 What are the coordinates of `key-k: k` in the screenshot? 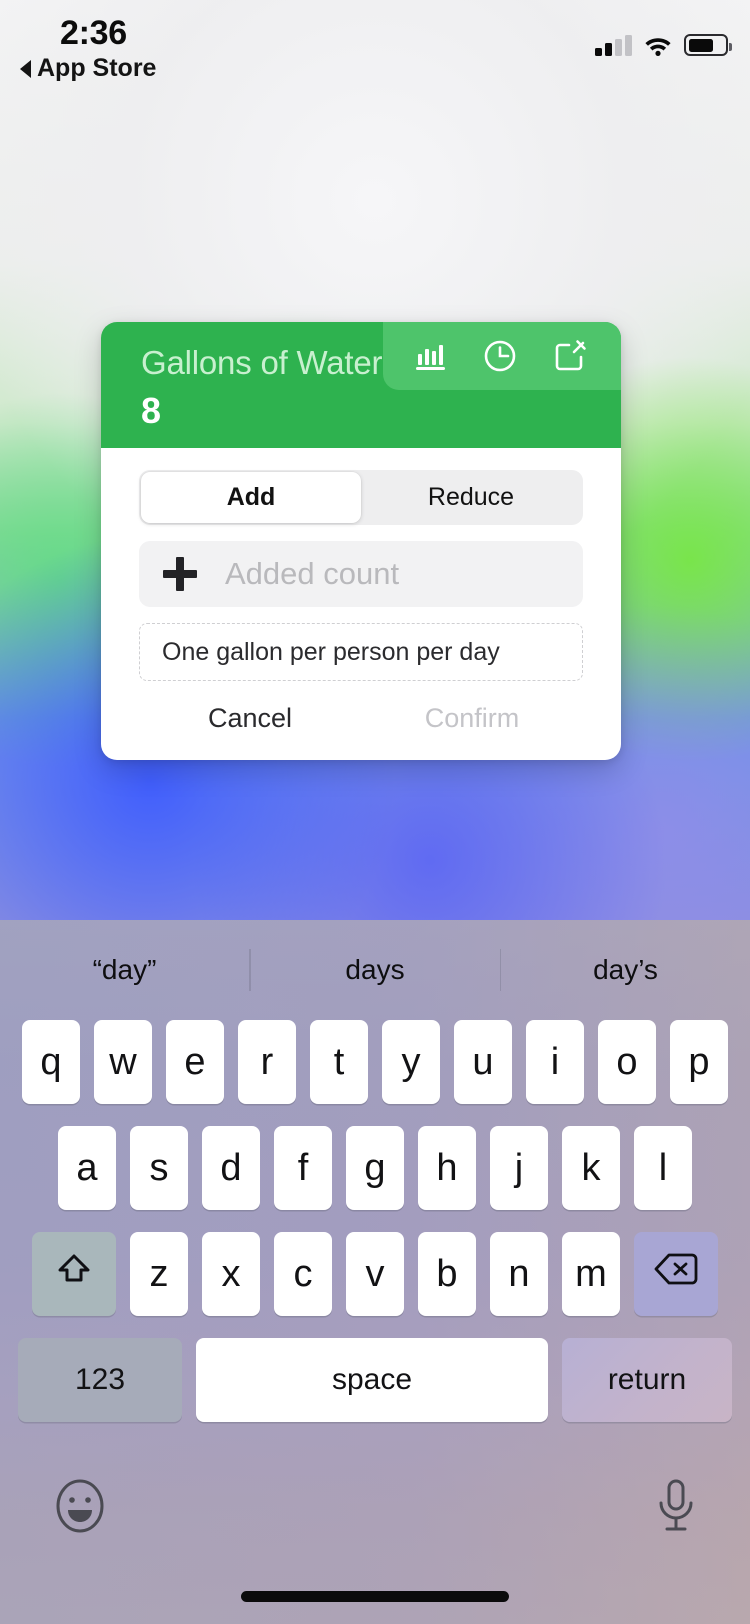 It's located at (591, 1168).